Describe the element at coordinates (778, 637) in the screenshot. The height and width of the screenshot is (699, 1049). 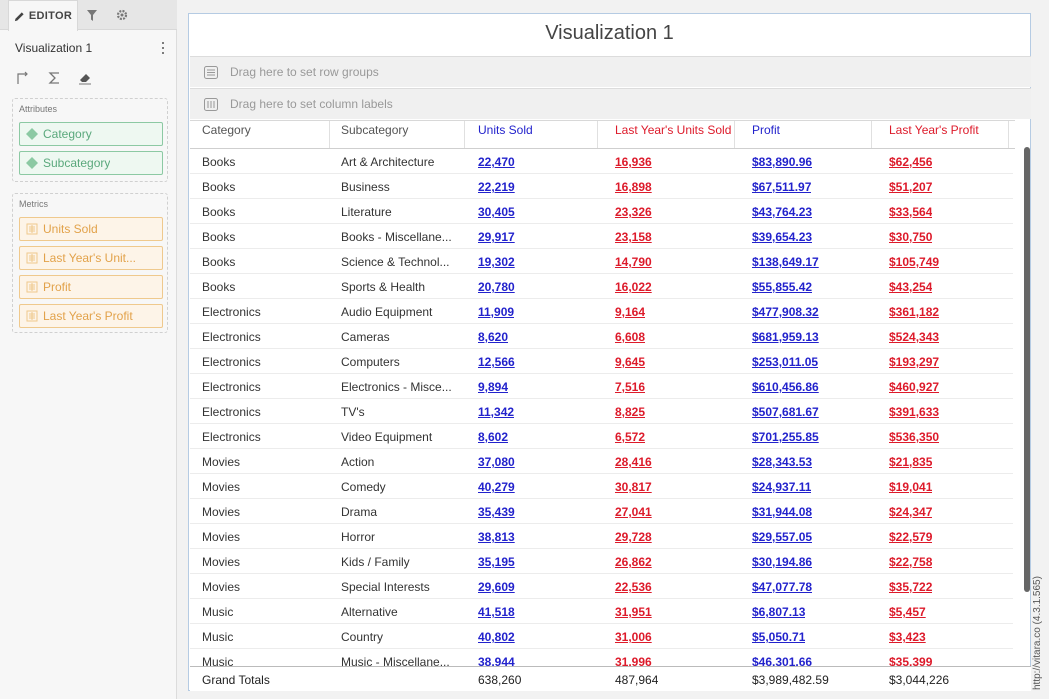
I see `cell-profit: $5,050.71` at that location.